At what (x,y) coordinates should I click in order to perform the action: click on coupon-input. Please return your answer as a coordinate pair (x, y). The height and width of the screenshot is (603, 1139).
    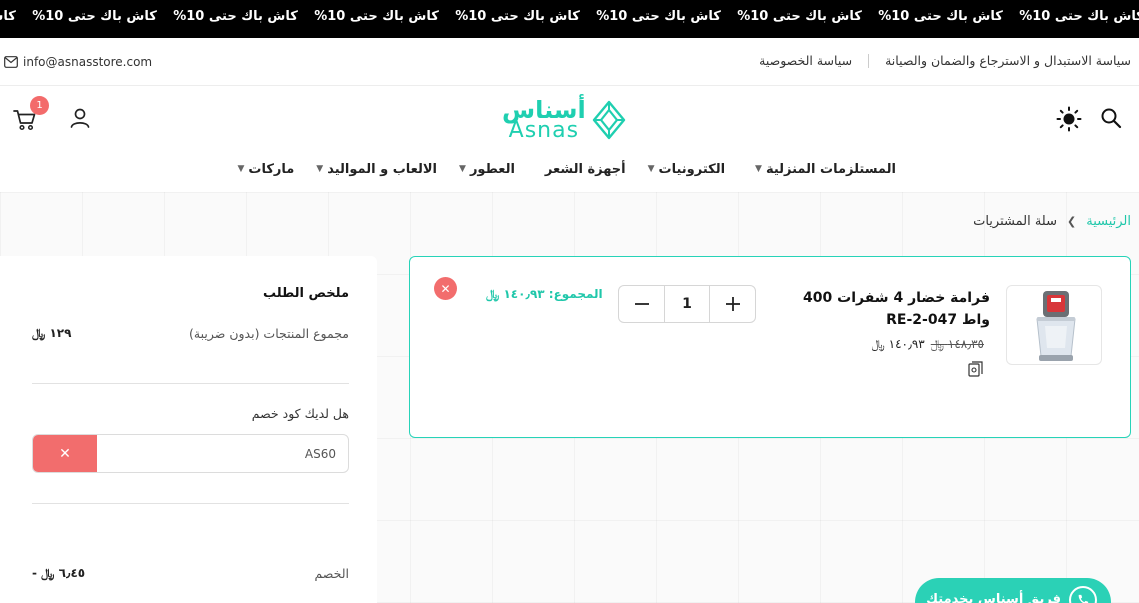
    Looking at the image, I should click on (222, 453).